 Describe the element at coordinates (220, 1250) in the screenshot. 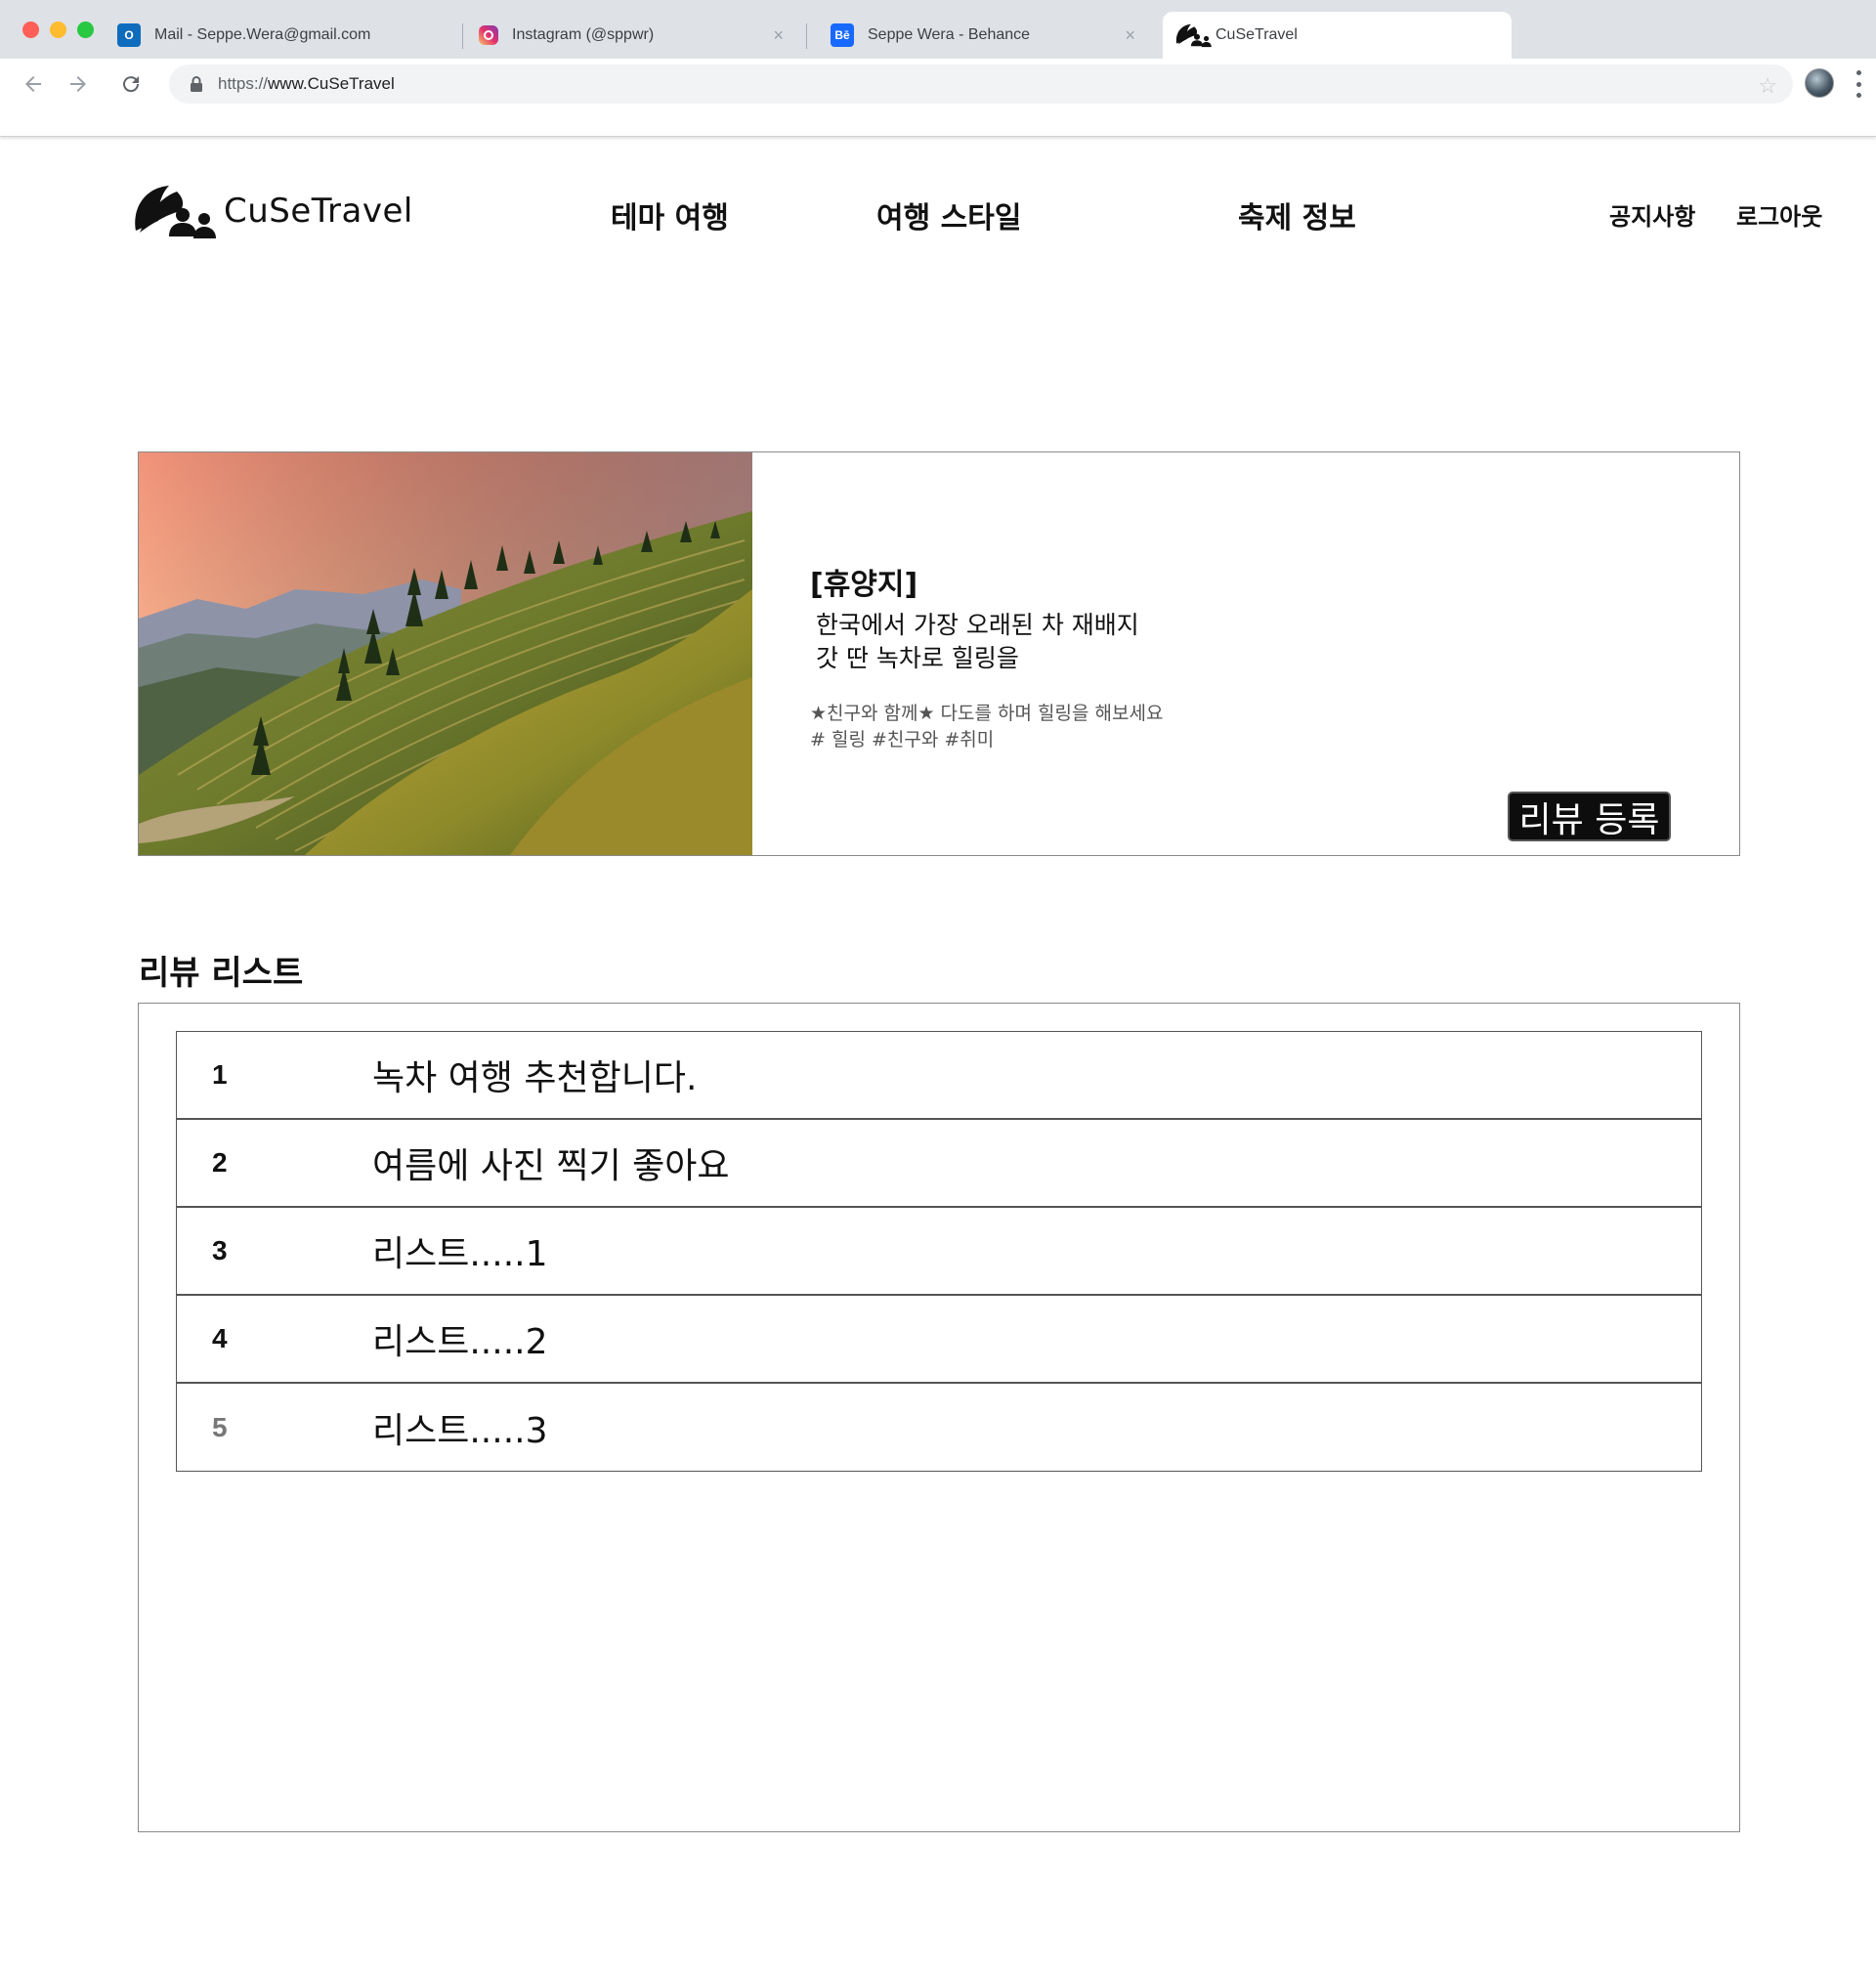

I see `review-number: 3` at that location.